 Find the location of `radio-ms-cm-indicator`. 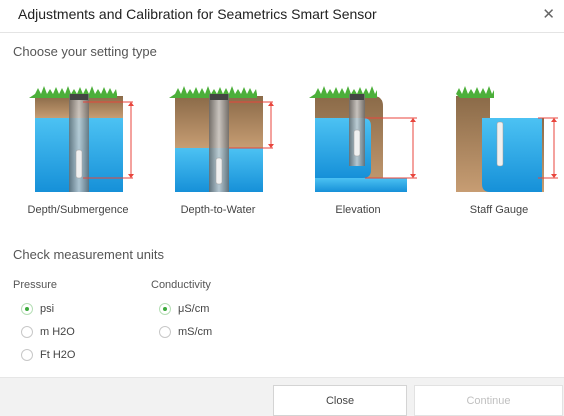

radio-ms-cm-indicator is located at coordinates (165, 332).